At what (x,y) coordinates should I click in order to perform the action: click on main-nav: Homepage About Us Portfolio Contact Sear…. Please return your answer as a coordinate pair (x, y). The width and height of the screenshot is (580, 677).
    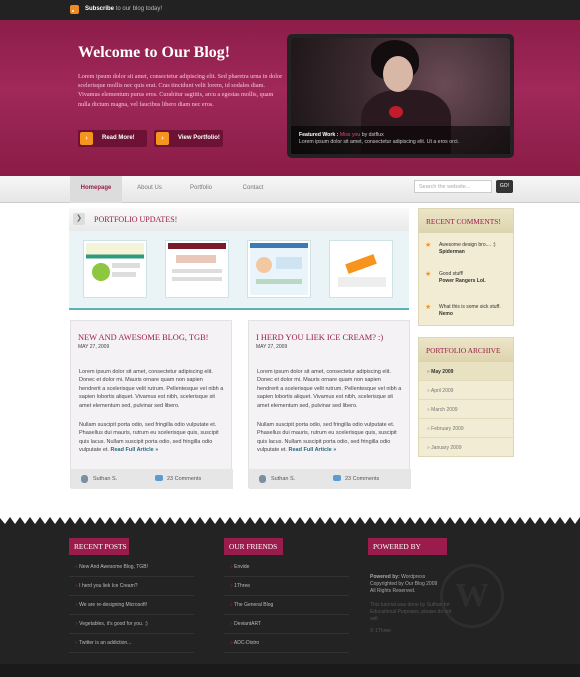
    Looking at the image, I should click on (290, 189).